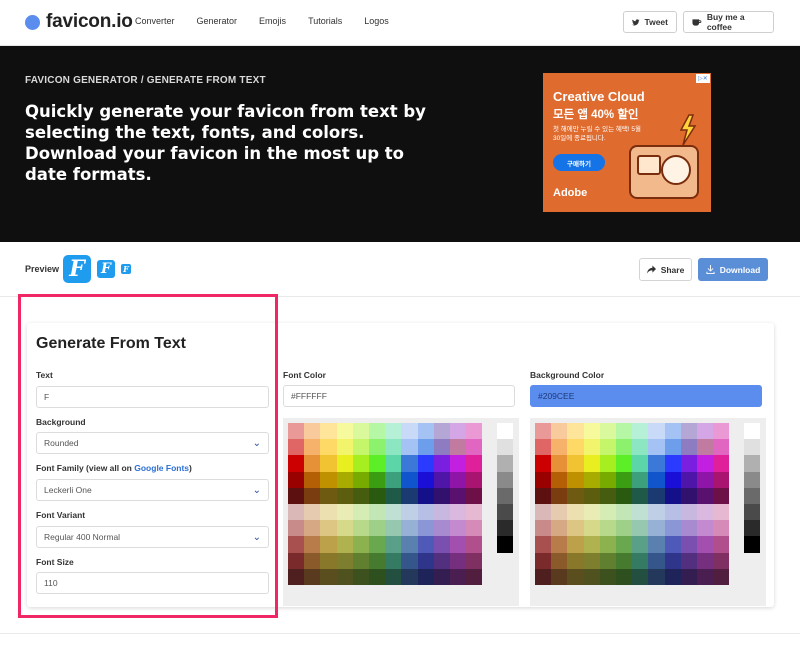 The height and width of the screenshot is (647, 800). I want to click on nav-link-converter: Converter, so click(155, 21).